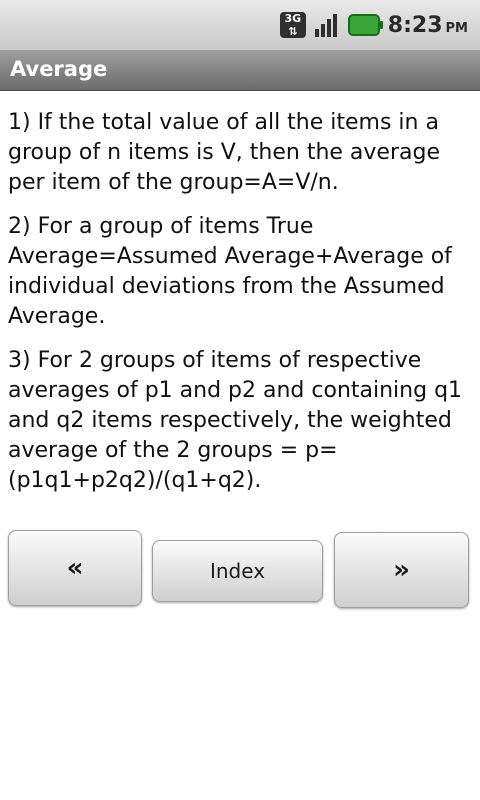 This screenshot has height=800, width=480. I want to click on previous-button: «, so click(75, 568).